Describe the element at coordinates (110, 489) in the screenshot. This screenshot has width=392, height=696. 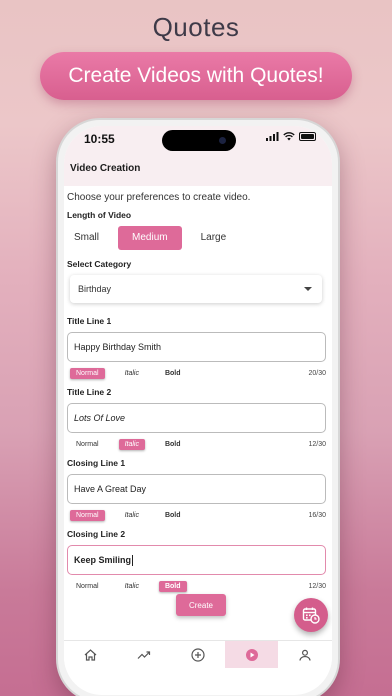
I see `closing-line-1-value: Have A Great Day` at that location.